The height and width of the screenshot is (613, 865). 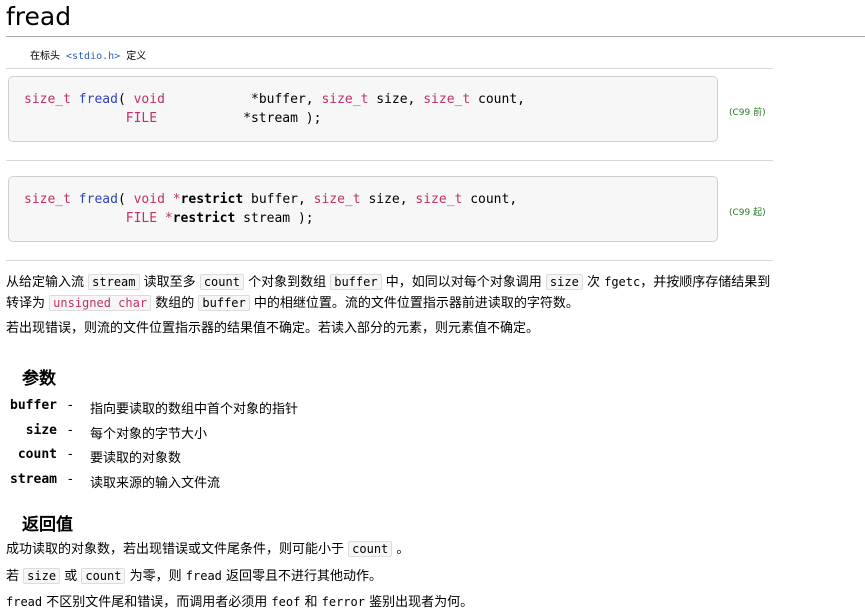 I want to click on feof-link: feof, so click(x=285, y=602).